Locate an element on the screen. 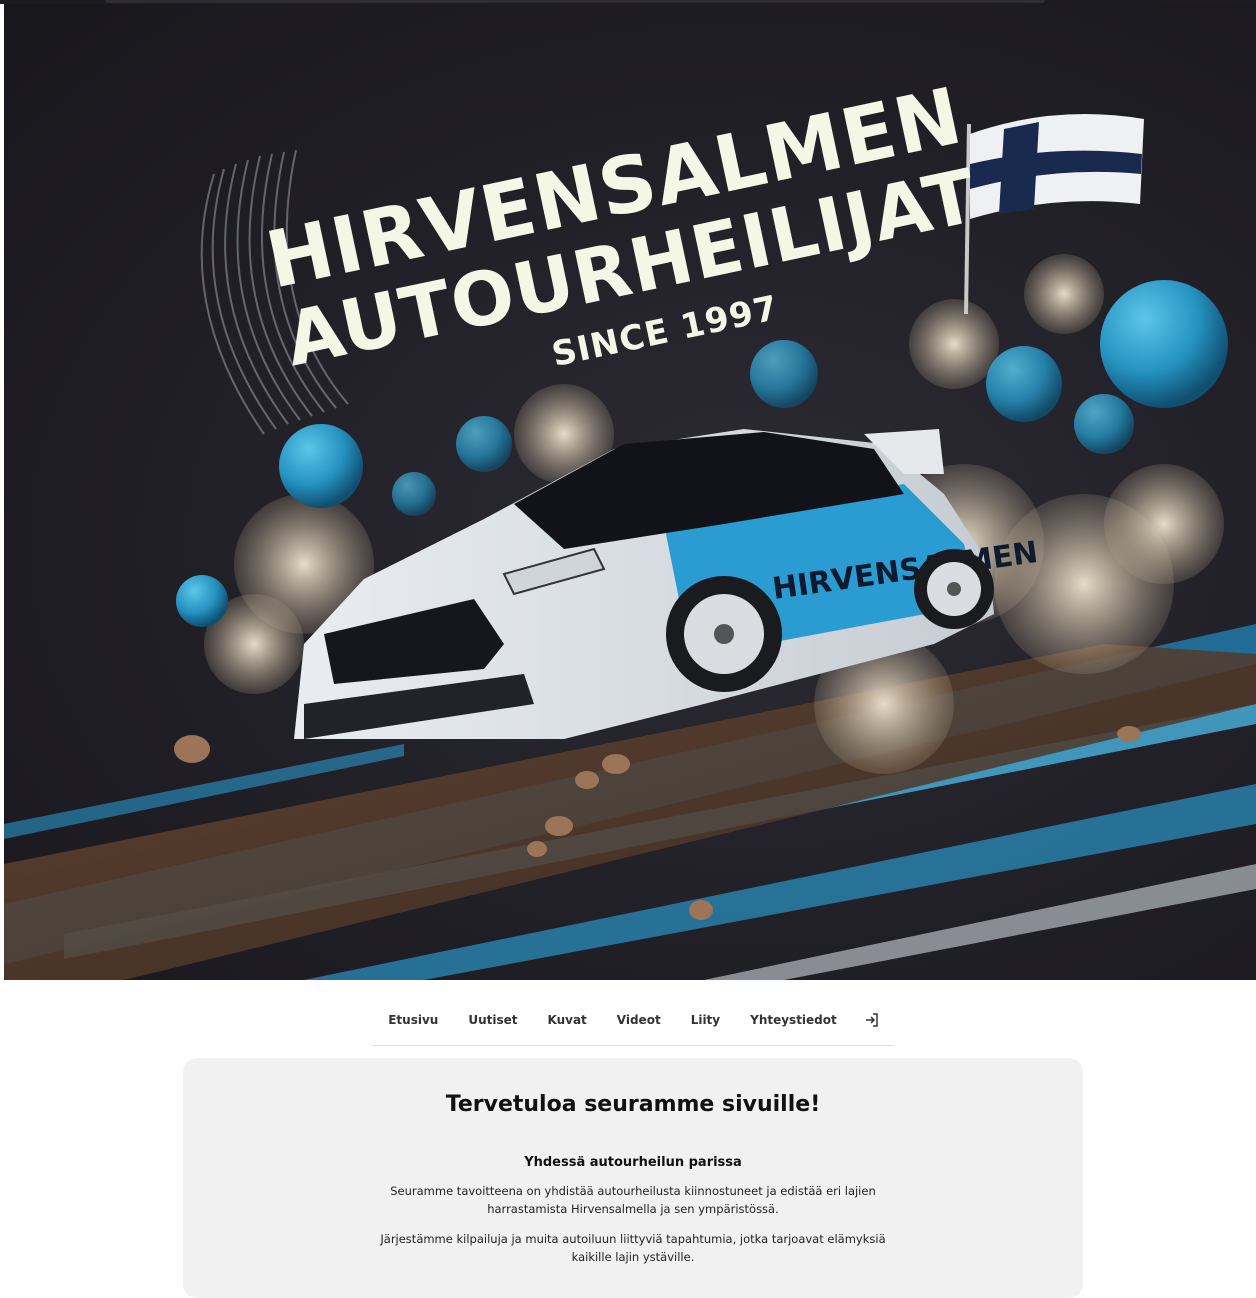  nav-uutiset: Uutiset is located at coordinates (492, 1020).